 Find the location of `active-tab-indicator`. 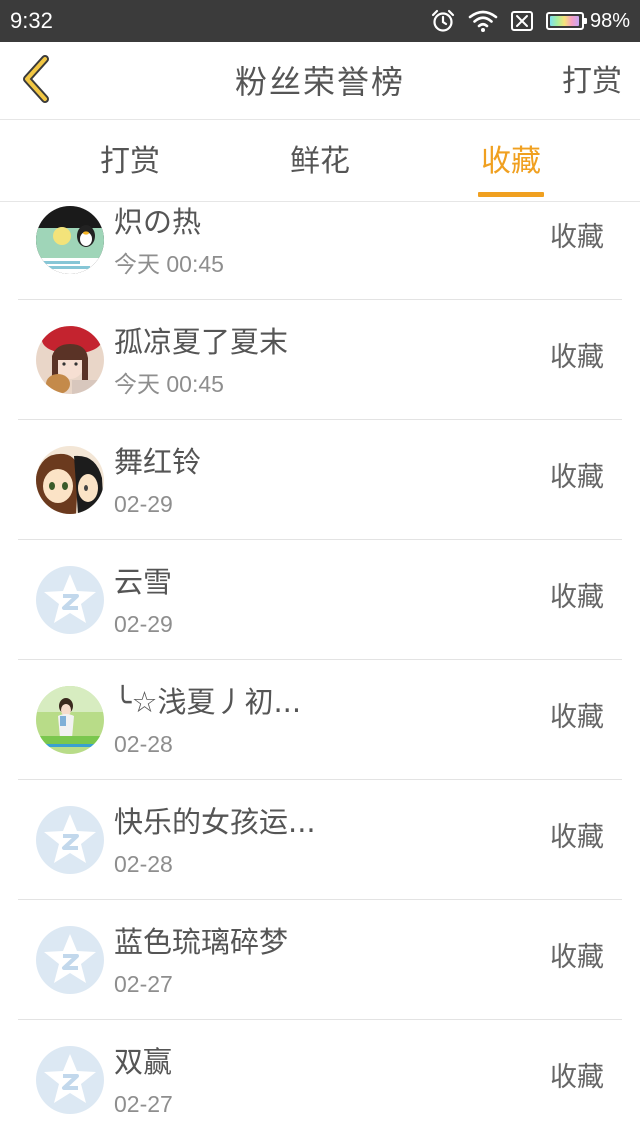

active-tab-indicator is located at coordinates (511, 194).